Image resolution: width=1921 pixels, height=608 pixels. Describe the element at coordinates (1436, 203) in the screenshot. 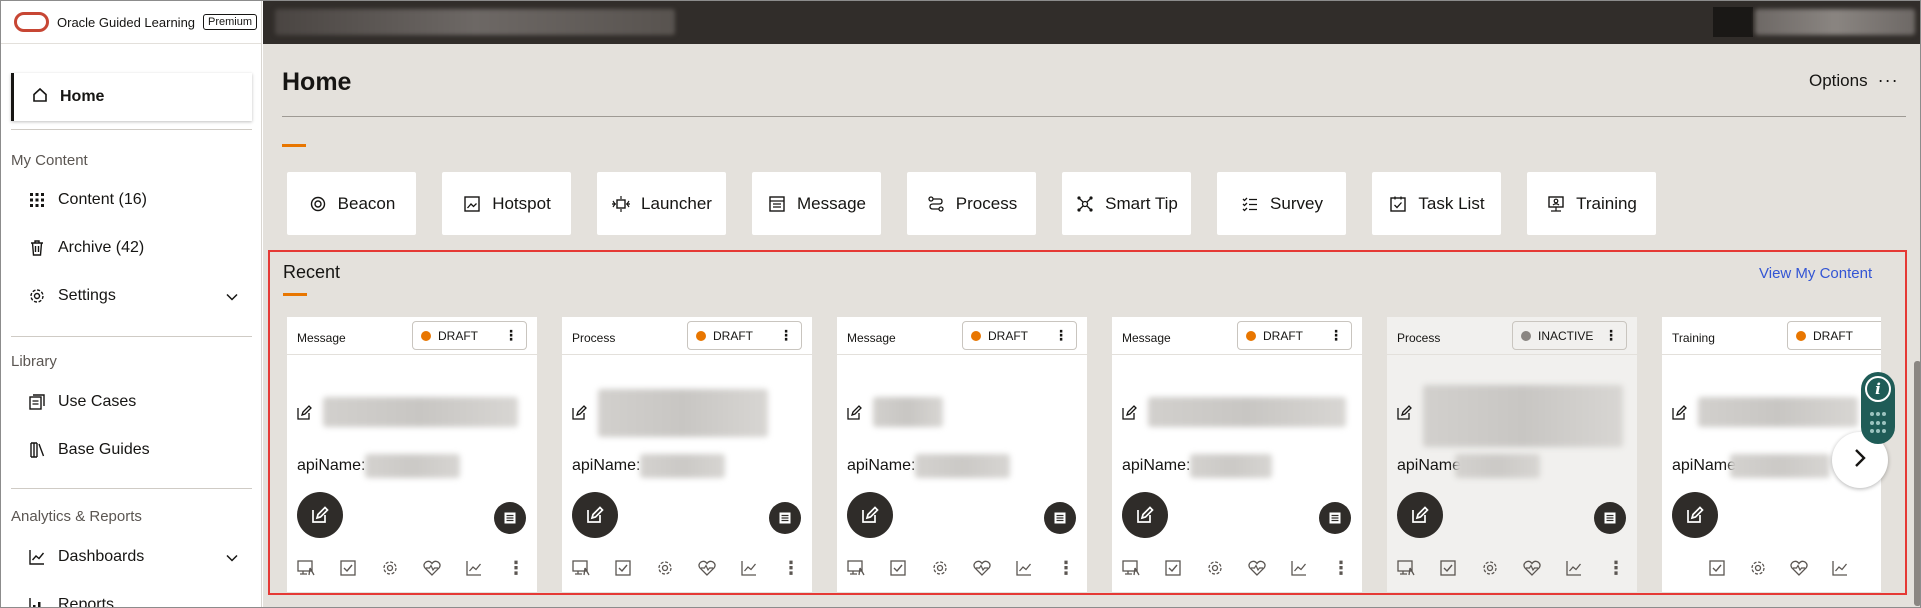

I see `create-task-list-button: Task List` at that location.